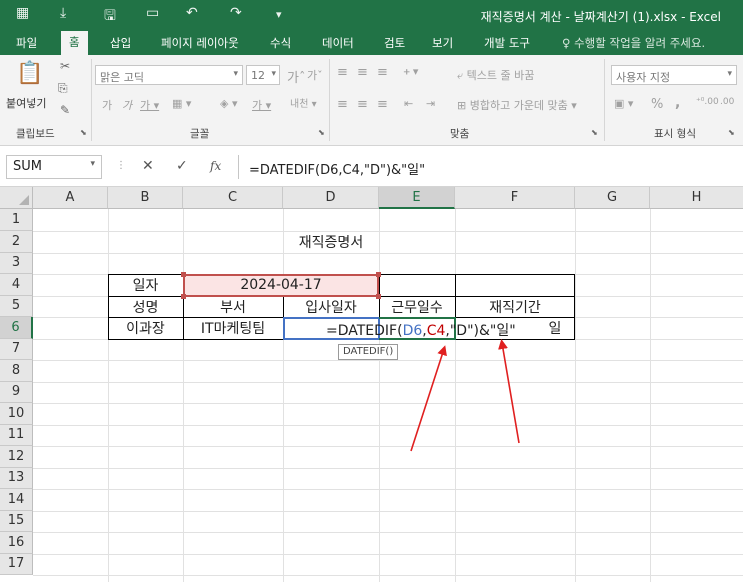 This screenshot has height=582, width=743. Describe the element at coordinates (258, 75) in the screenshot. I see `font-size-value: 12` at that location.